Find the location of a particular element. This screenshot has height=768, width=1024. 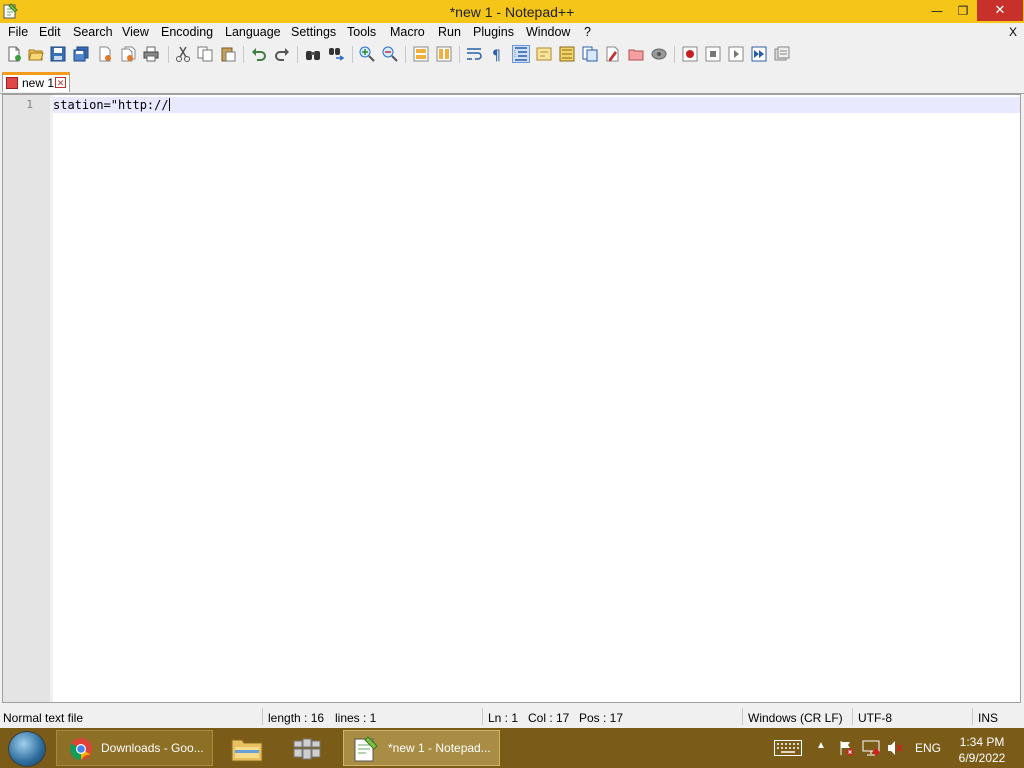

zoom-in-icon is located at coordinates (367, 54).